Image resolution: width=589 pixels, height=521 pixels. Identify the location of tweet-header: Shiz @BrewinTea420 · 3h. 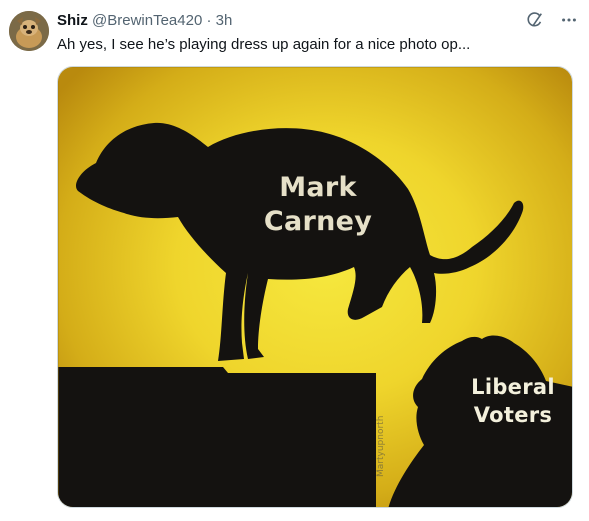
(144, 21).